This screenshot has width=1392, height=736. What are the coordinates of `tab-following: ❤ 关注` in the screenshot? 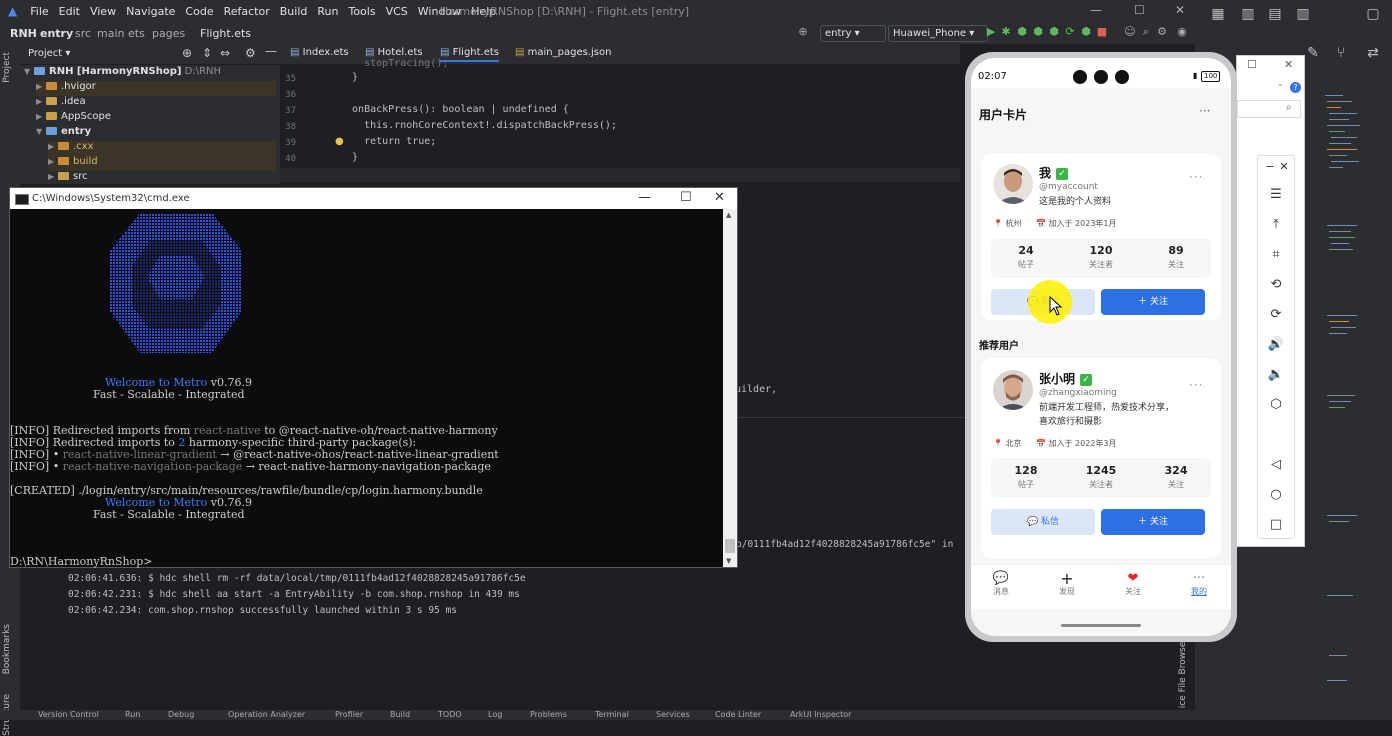 It's located at (1133, 584).